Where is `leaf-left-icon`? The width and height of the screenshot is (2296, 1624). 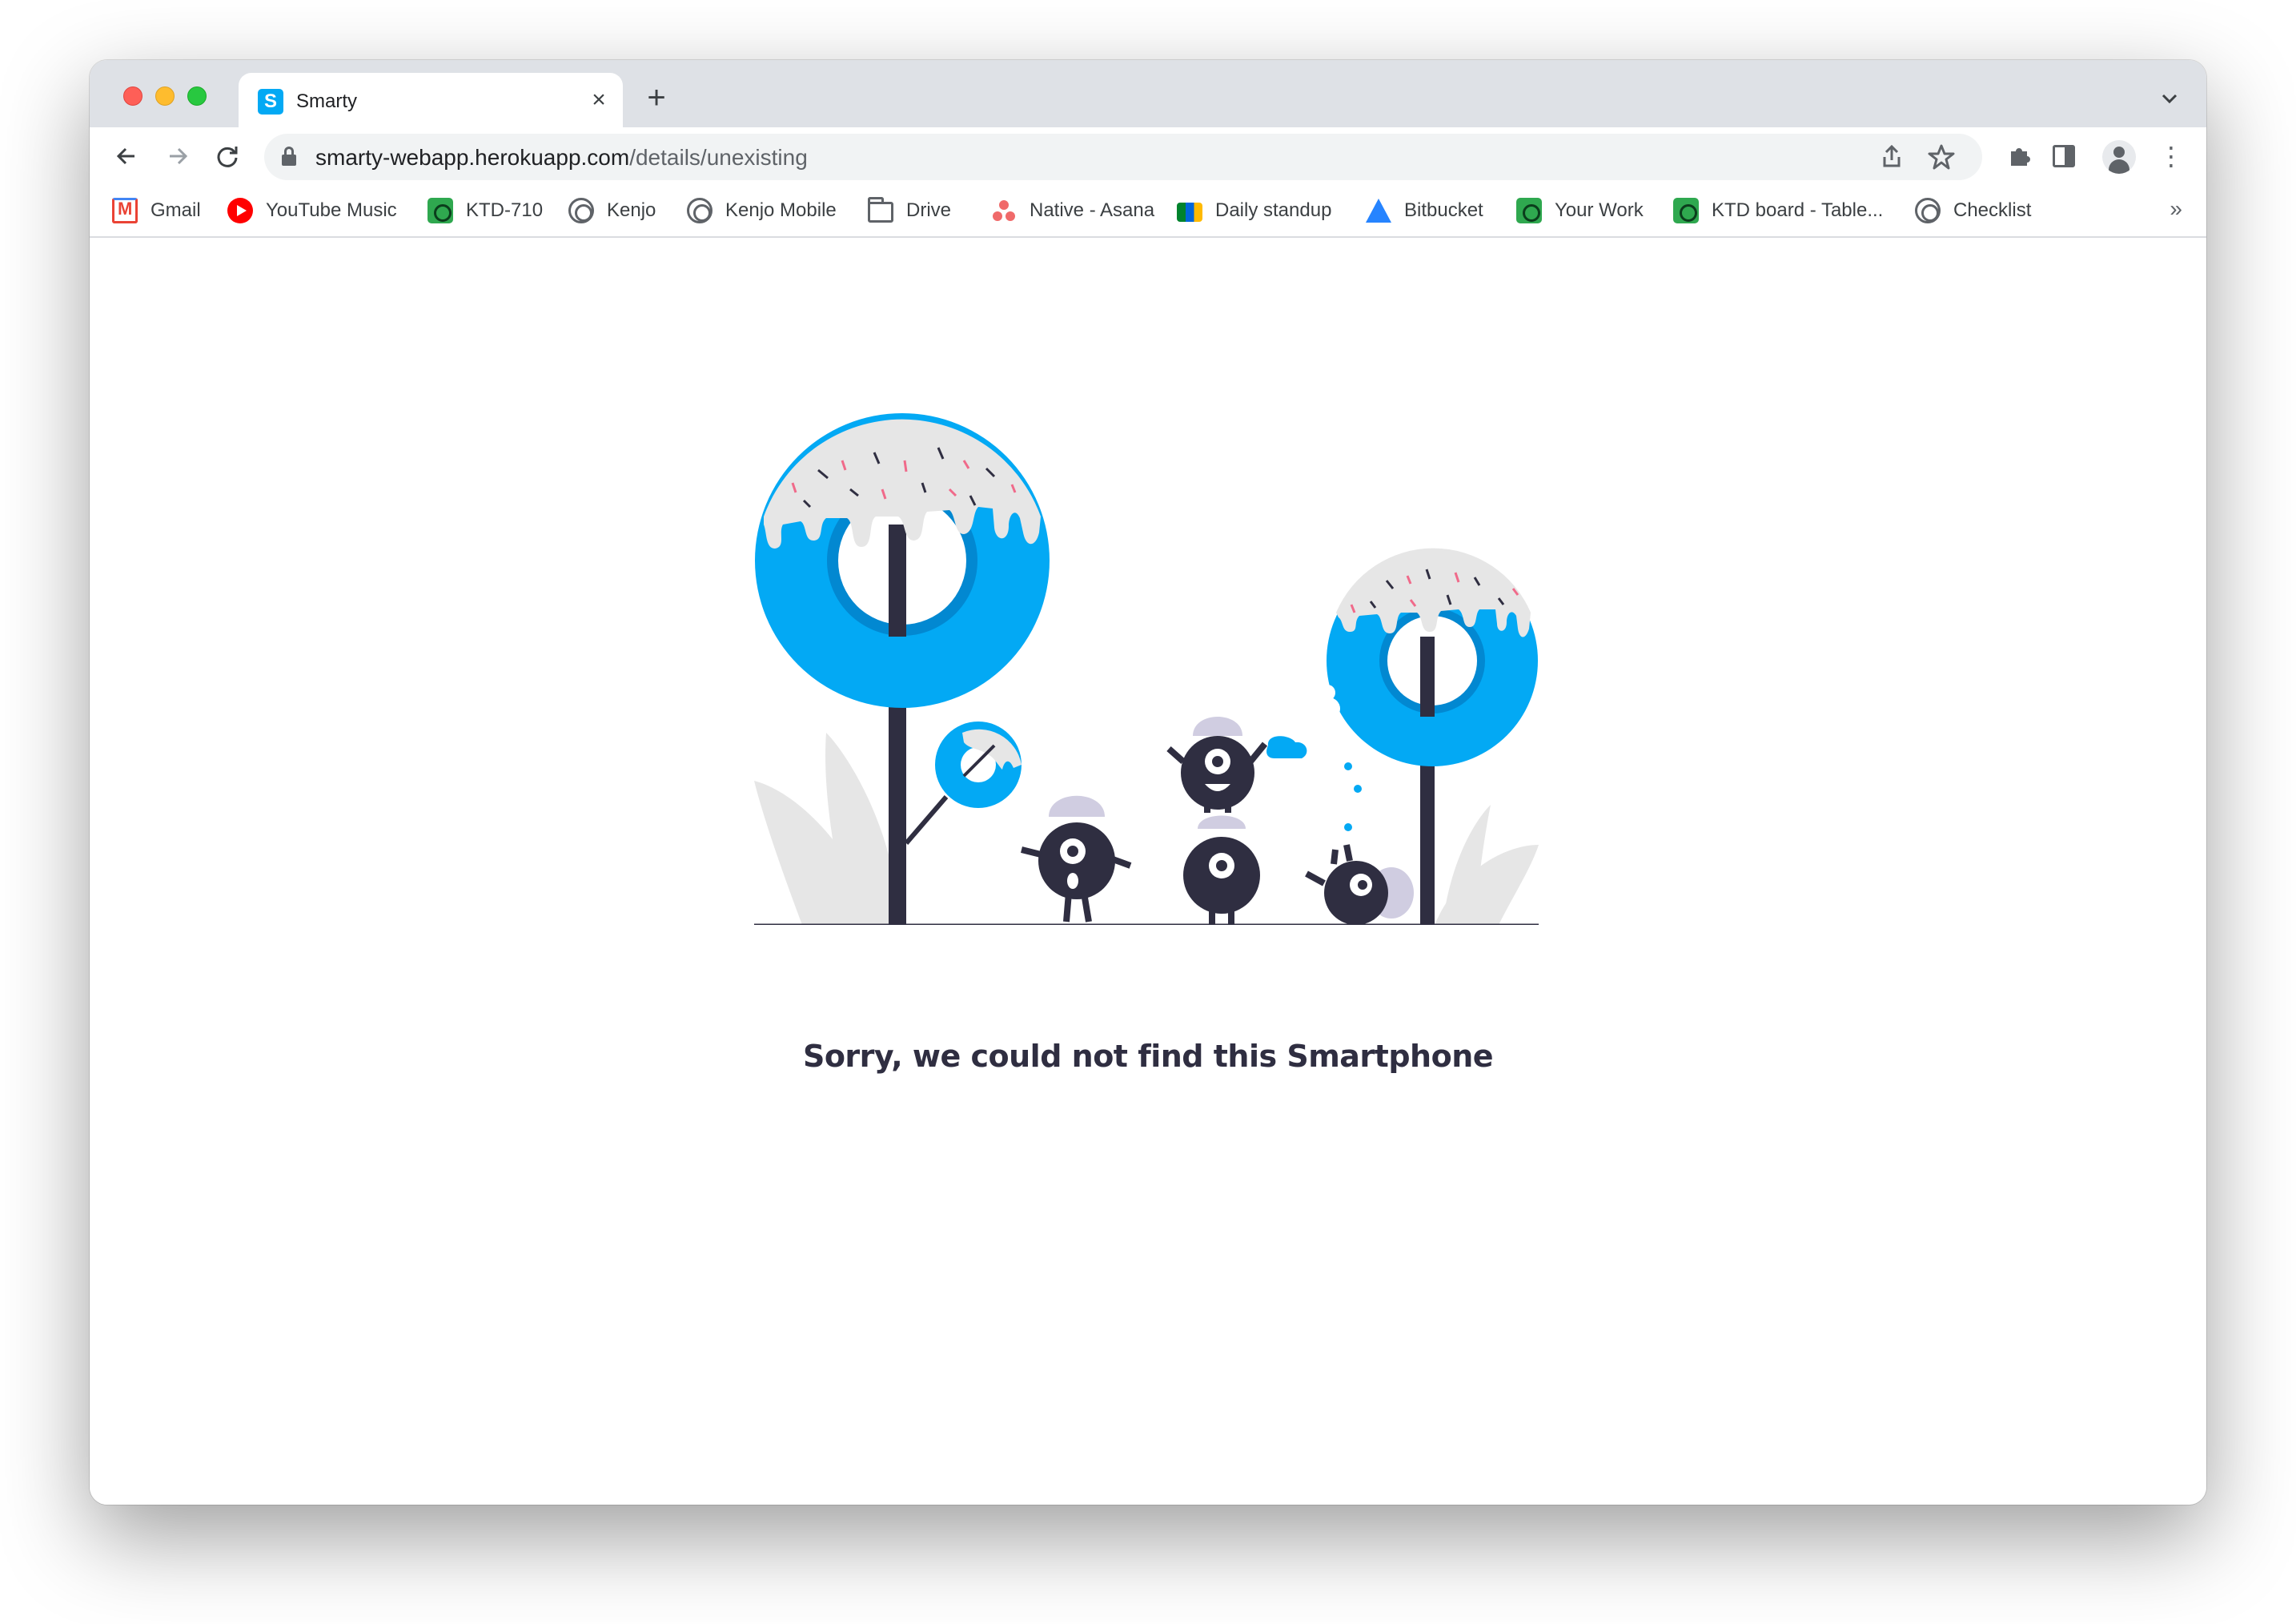
leaf-left-icon is located at coordinates (822, 829).